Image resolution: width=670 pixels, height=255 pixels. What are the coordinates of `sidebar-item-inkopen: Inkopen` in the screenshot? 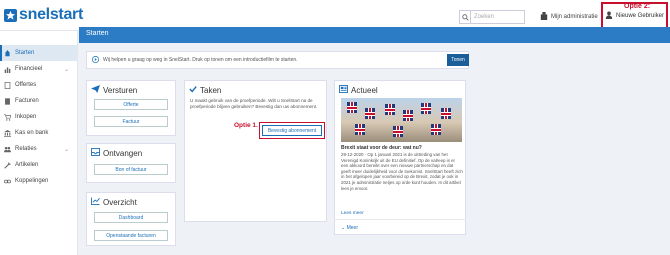 It's located at (38, 117).